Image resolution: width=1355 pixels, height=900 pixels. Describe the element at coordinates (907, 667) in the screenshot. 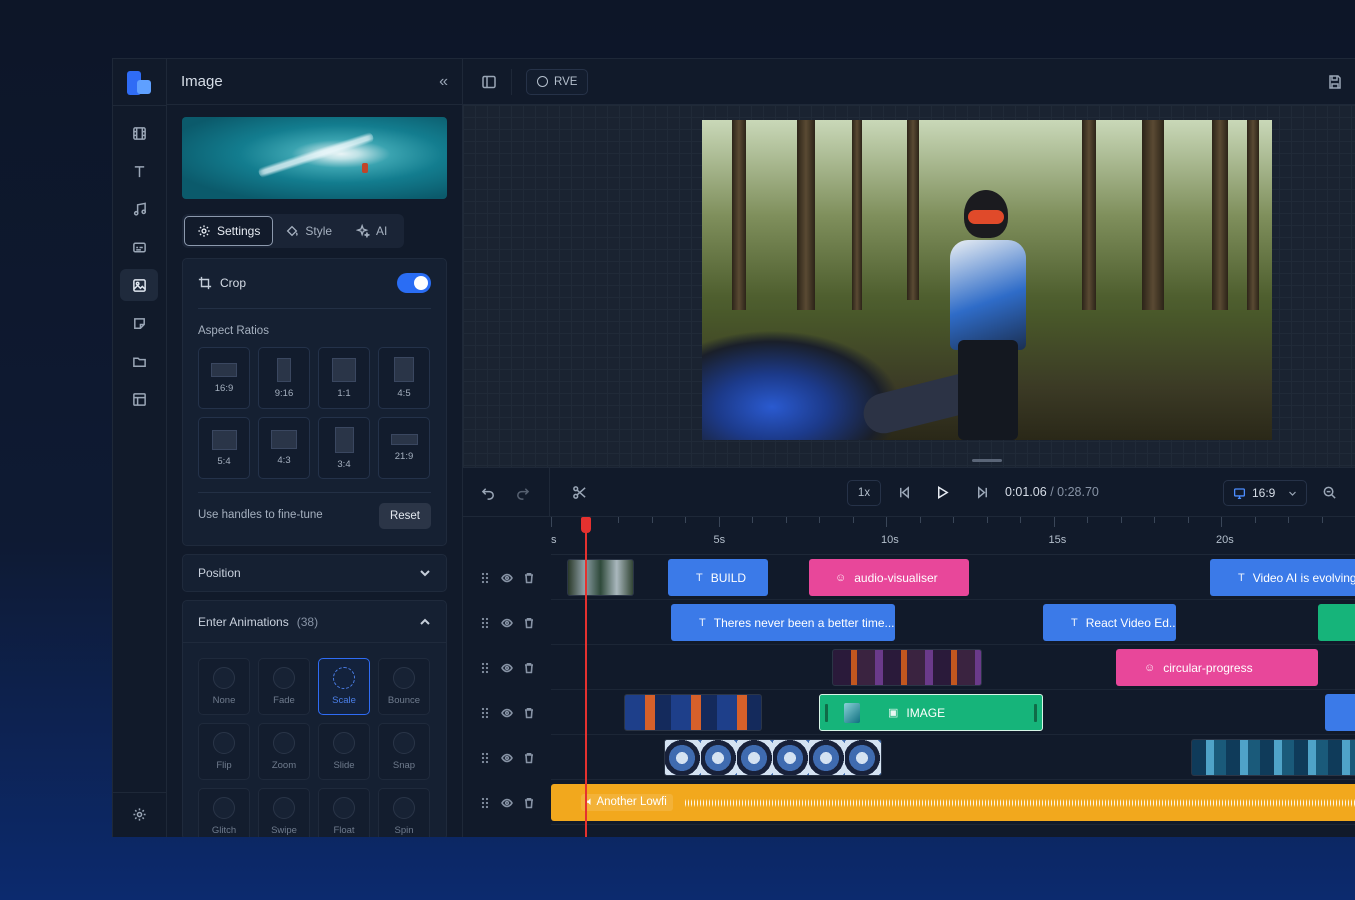

I see `video-clip-concert` at that location.